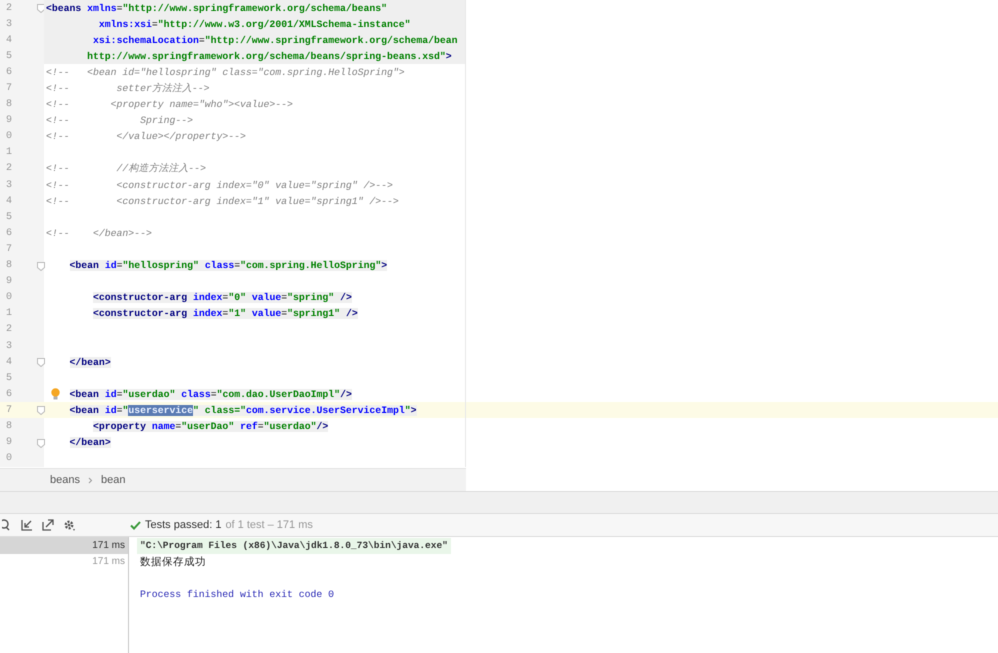 The height and width of the screenshot is (653, 998). Describe the element at coordinates (217, 9) in the screenshot. I see `code-line: <beans xmlns="http://www.springframework.org/schema/beans"` at that location.